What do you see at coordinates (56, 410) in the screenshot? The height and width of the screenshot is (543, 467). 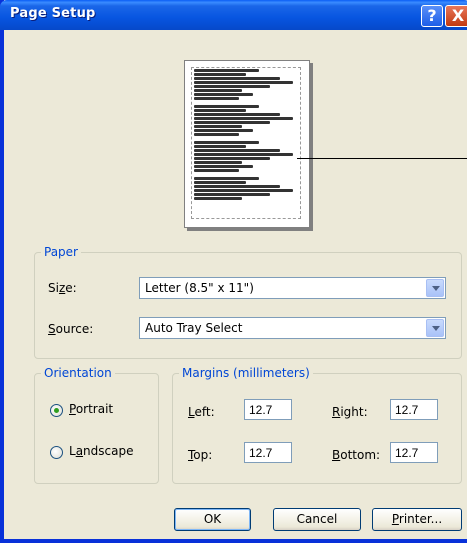 I see `portrait-radio` at bounding box center [56, 410].